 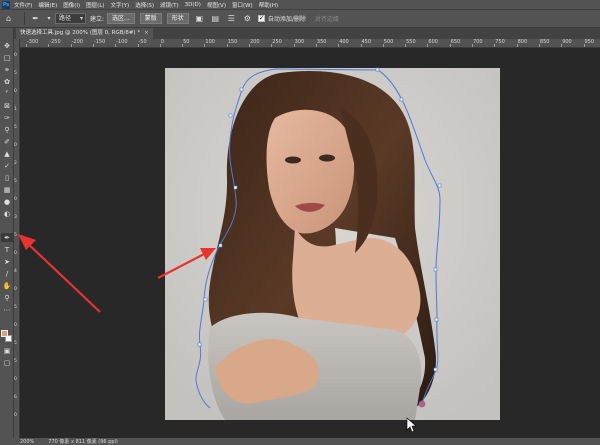 What do you see at coordinates (286, 19) in the screenshot?
I see `auto-add-delete-label: 自动添加/删除` at bounding box center [286, 19].